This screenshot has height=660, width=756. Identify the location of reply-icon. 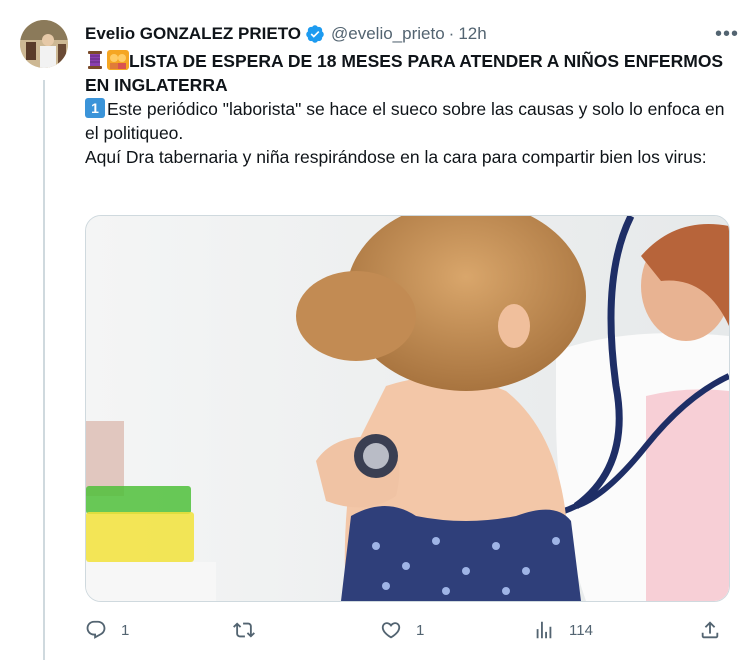
(96, 629).